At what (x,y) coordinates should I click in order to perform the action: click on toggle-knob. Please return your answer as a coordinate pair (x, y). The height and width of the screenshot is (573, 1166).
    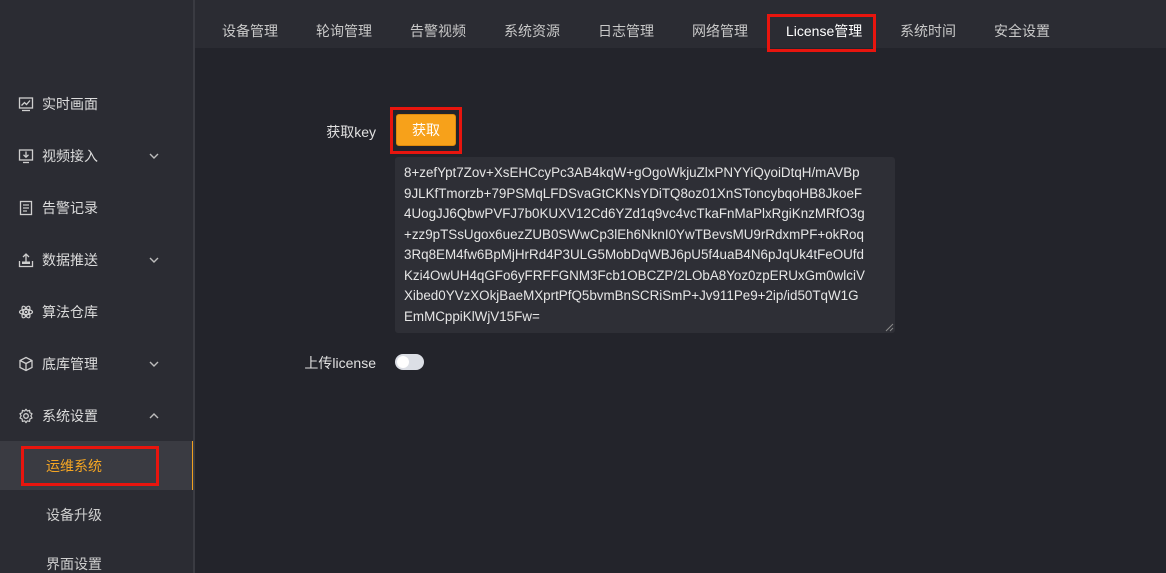
    Looking at the image, I should click on (403, 362).